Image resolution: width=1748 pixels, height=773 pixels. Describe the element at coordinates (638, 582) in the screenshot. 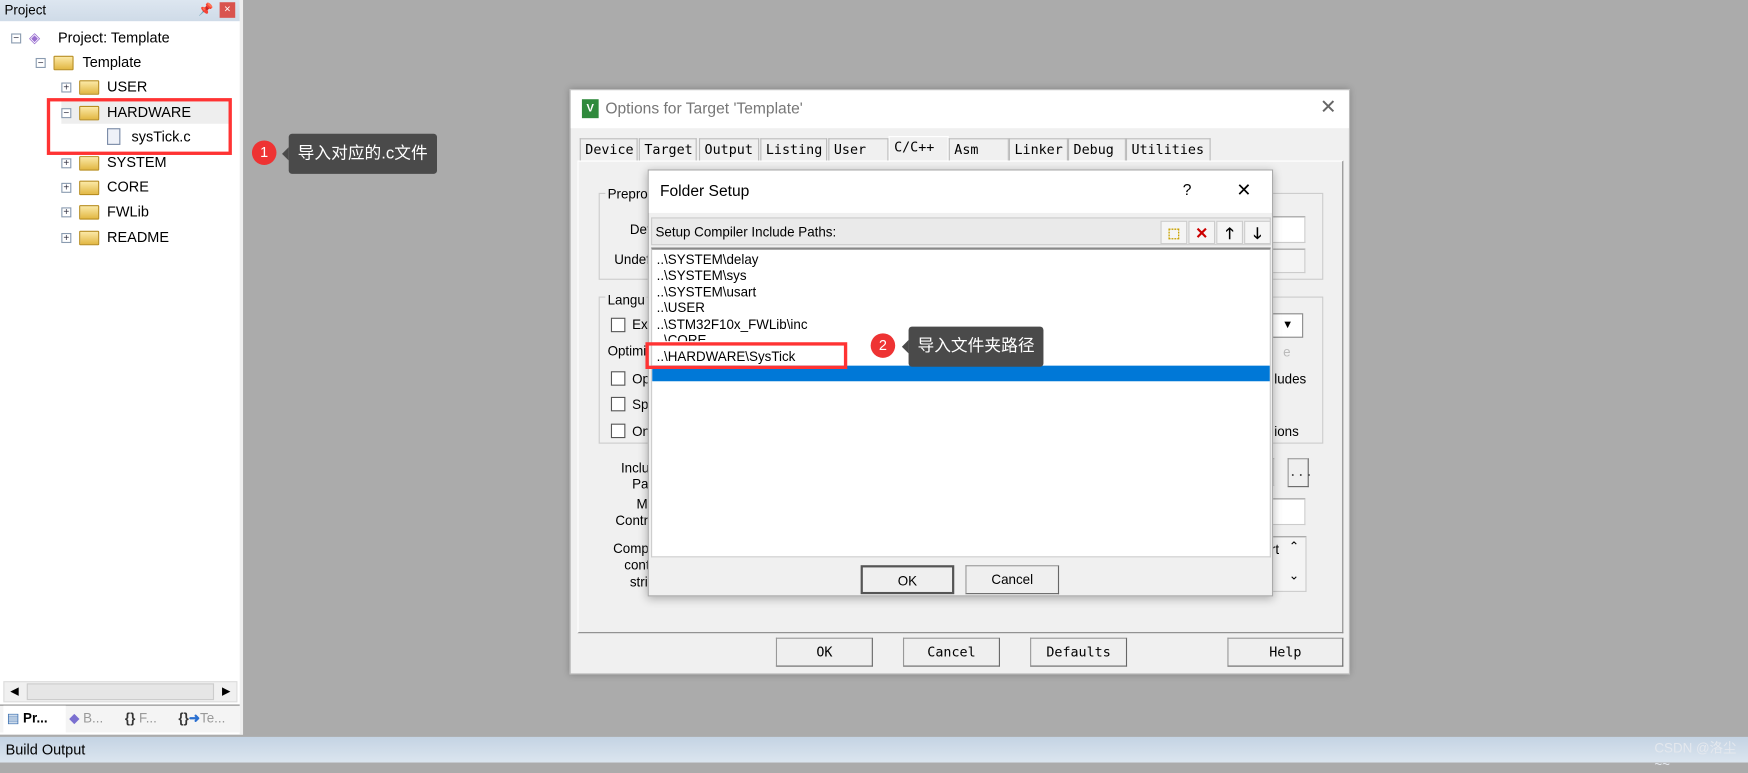

I see `string-label: stri` at that location.